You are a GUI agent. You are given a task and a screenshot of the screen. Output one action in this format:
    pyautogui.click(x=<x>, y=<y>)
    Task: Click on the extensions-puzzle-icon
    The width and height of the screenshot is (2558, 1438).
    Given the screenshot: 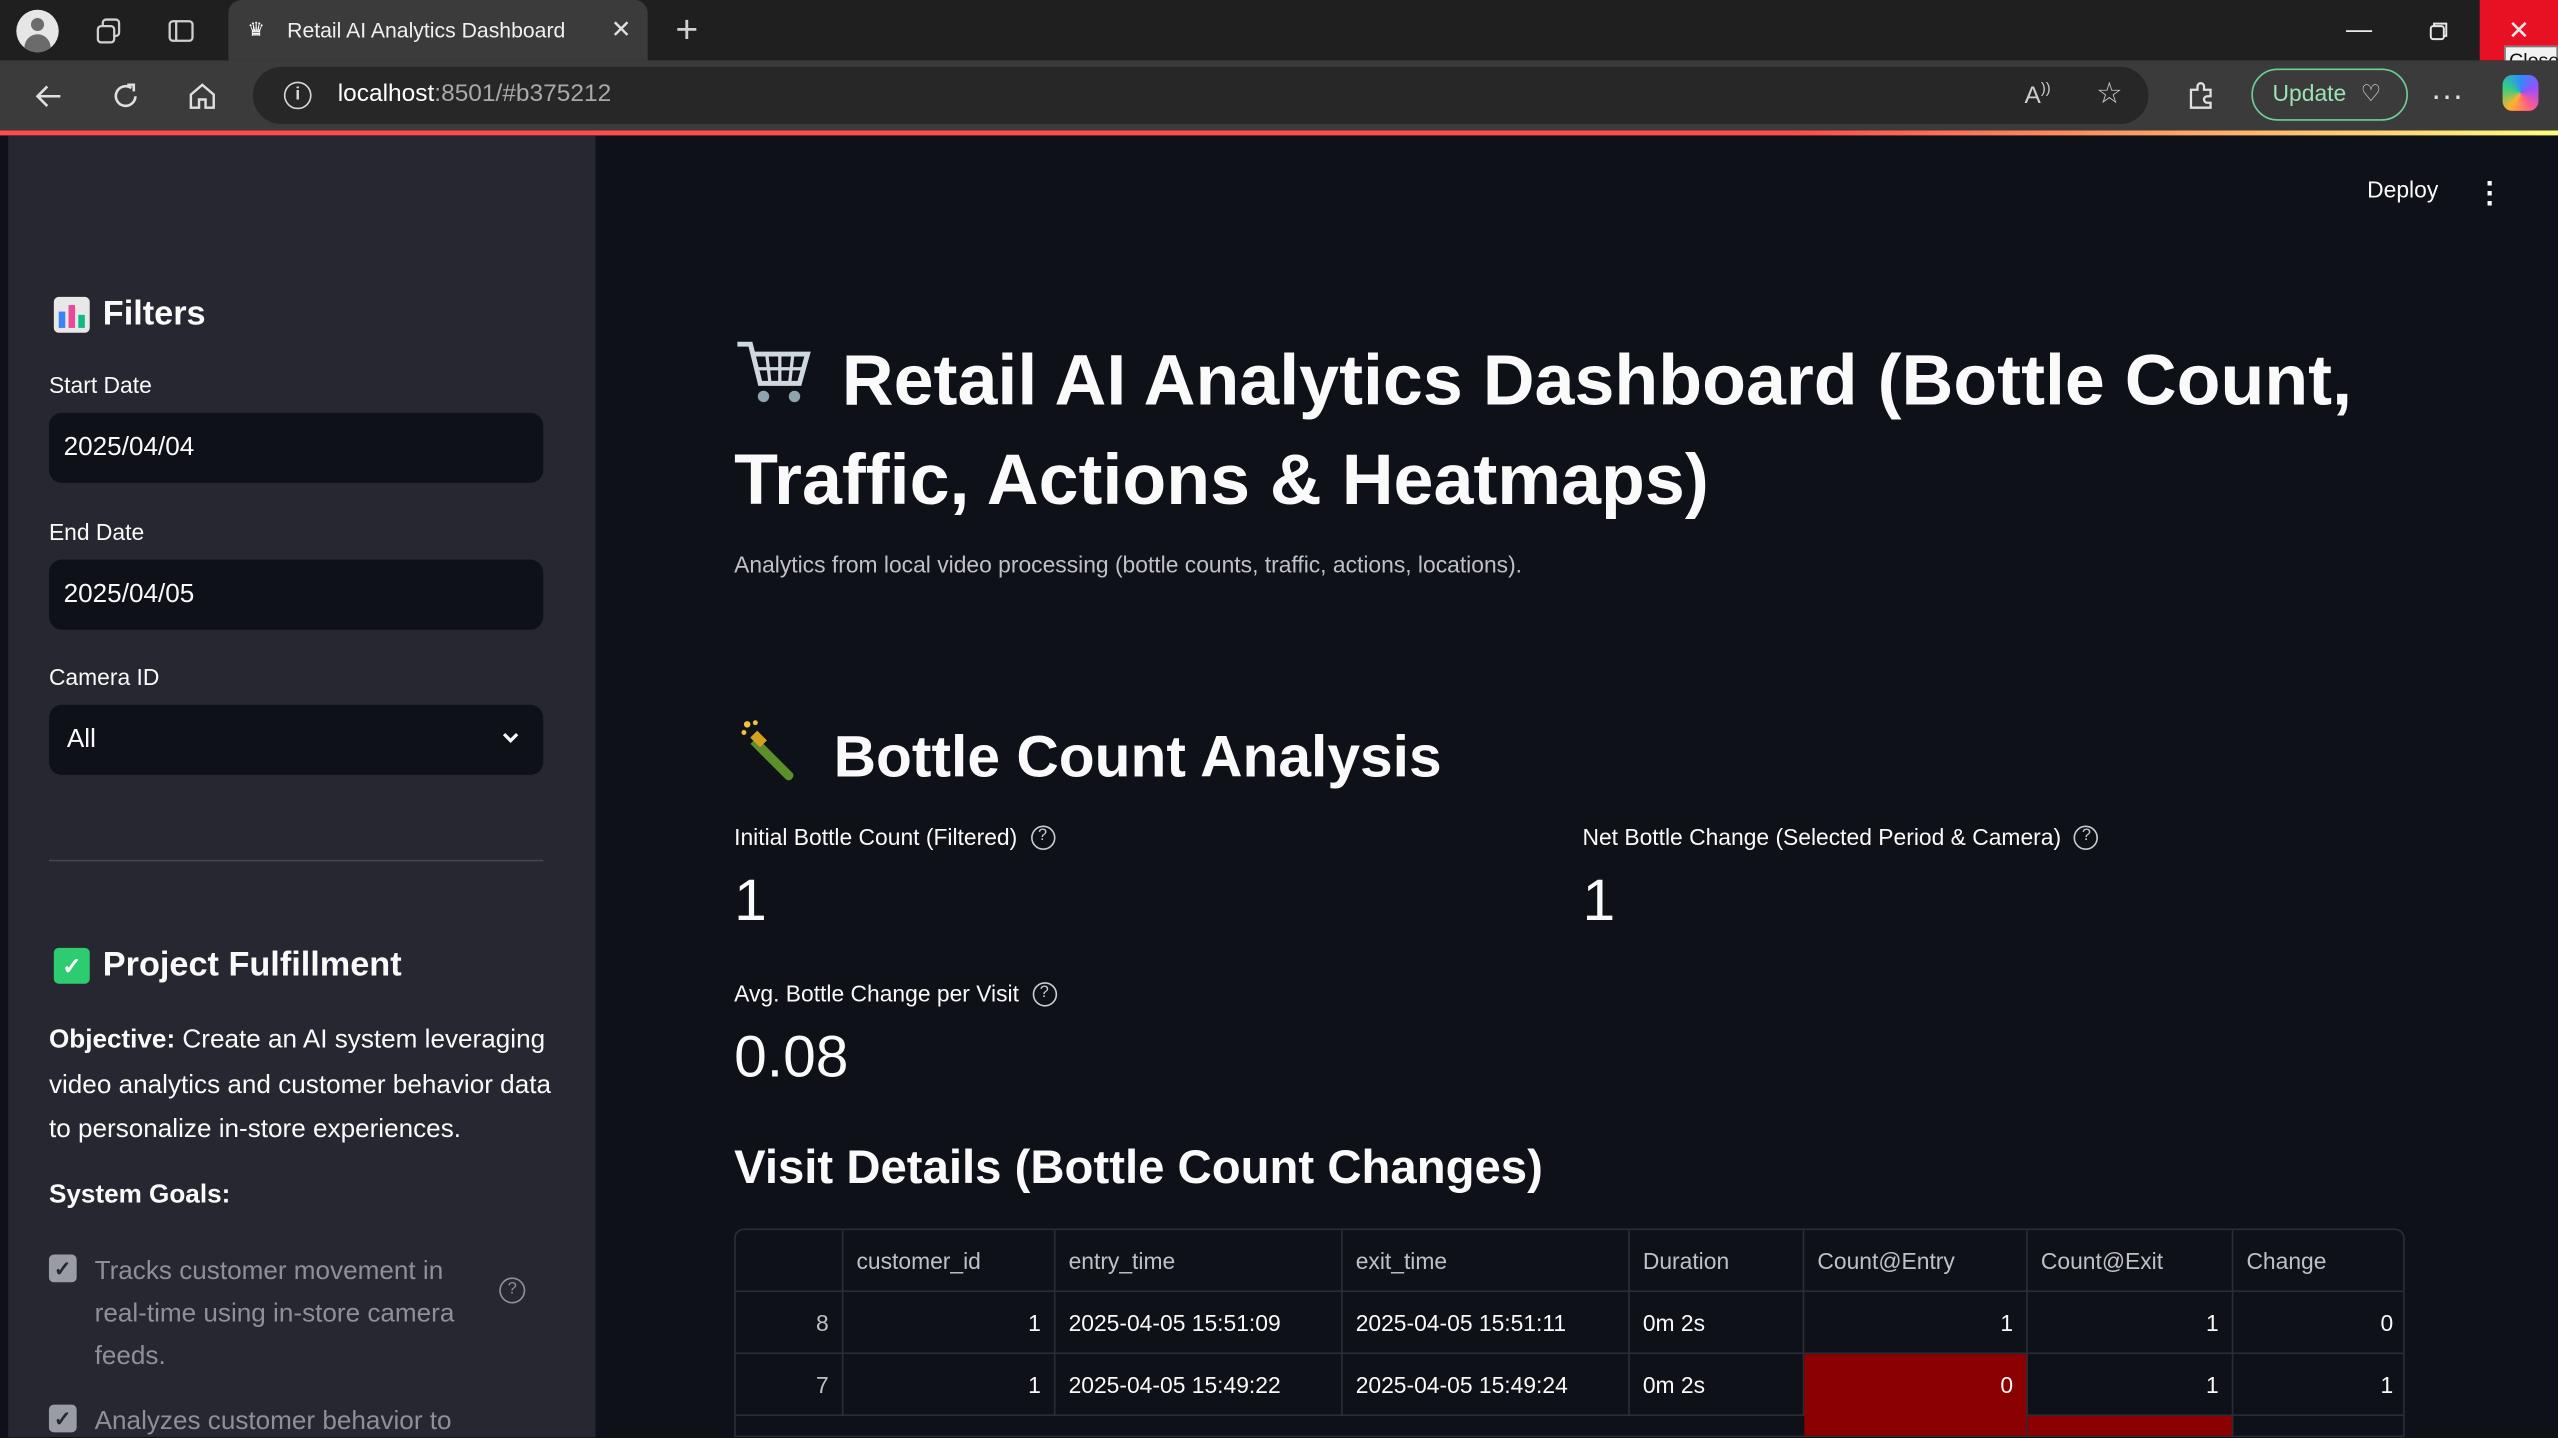 What is the action you would take?
    pyautogui.click(x=2200, y=96)
    